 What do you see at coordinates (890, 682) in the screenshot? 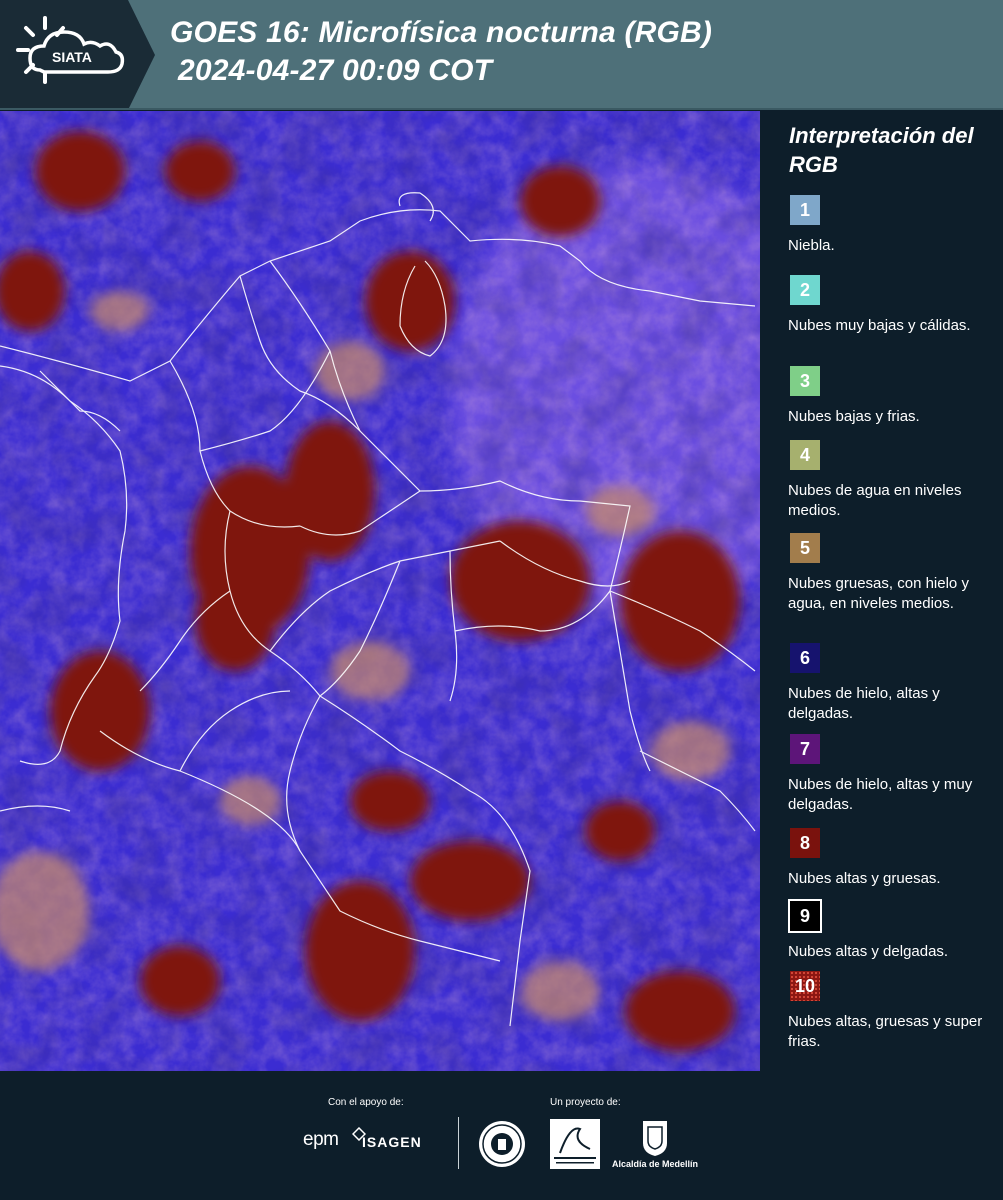
I see `legend-item-6: 6 Nubes de hielo, altas y delgadas.` at bounding box center [890, 682].